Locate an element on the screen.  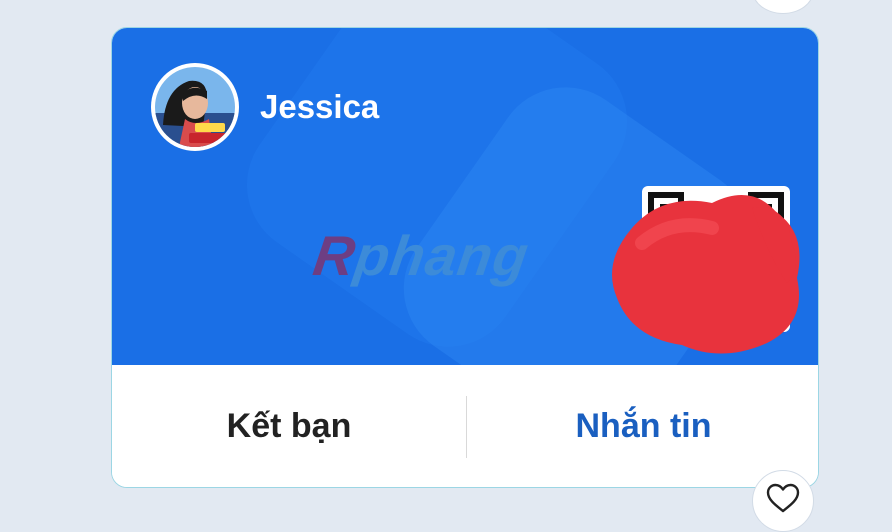
reaction-bubble-top is located at coordinates (783, 7).